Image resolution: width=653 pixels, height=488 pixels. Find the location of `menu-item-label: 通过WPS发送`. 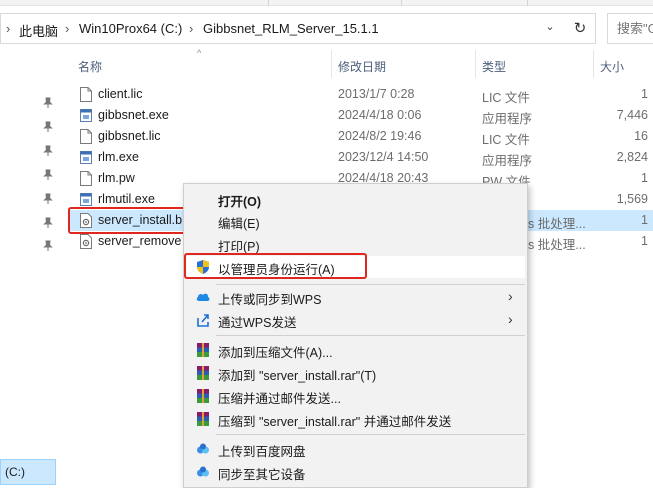

menu-item-label: 通过WPS发送 is located at coordinates (257, 323).